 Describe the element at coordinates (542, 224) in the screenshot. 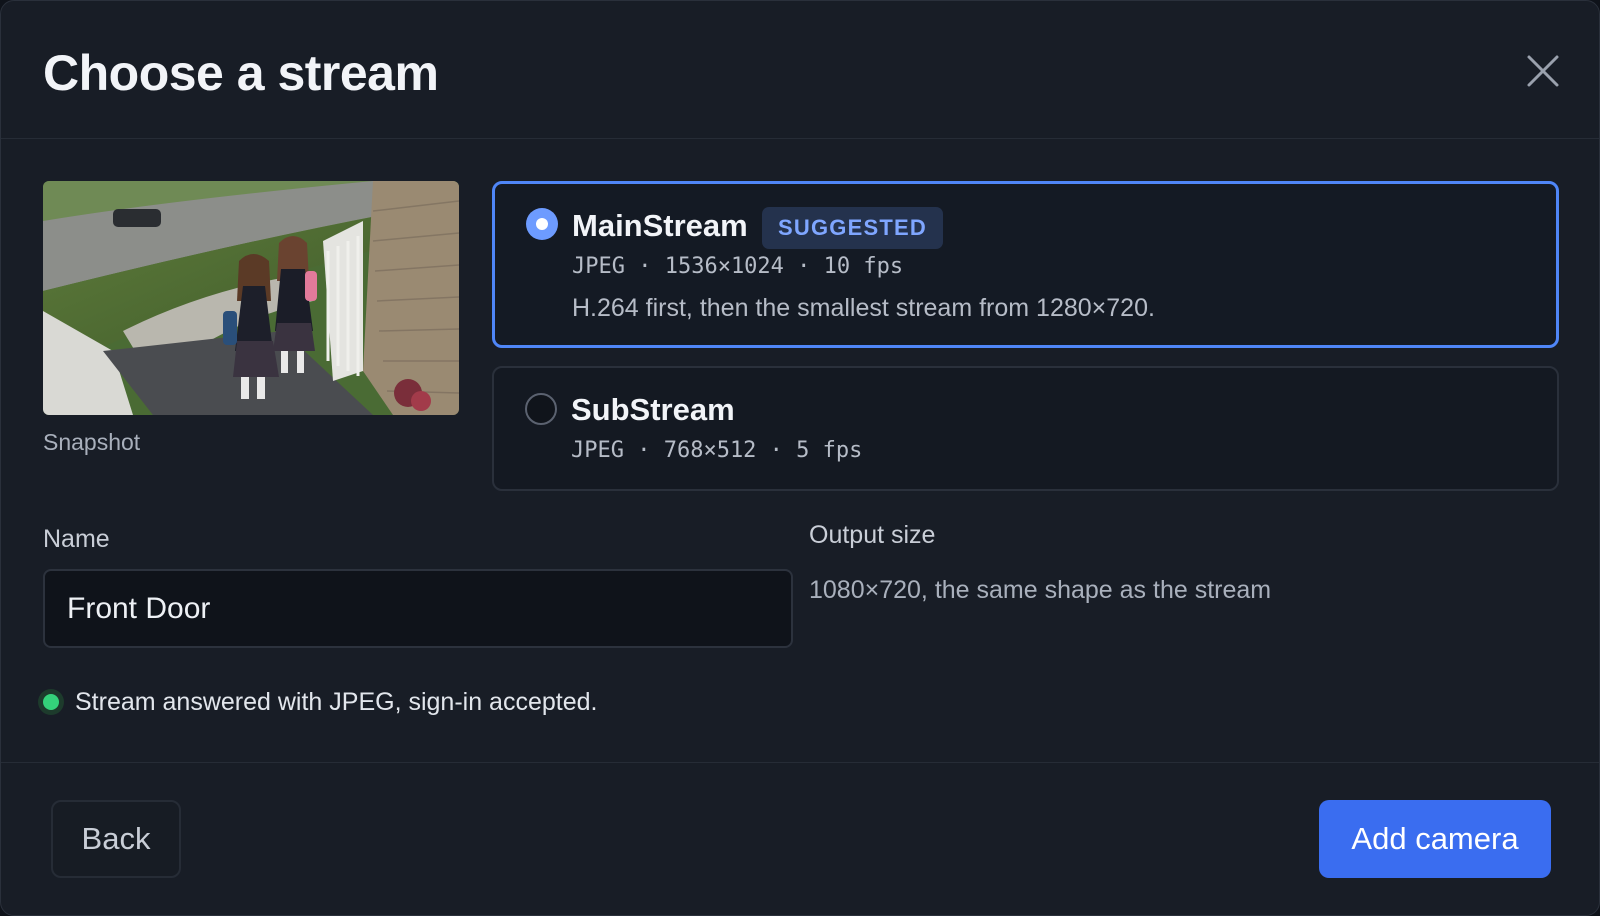

I see `radio-mainstream` at that location.